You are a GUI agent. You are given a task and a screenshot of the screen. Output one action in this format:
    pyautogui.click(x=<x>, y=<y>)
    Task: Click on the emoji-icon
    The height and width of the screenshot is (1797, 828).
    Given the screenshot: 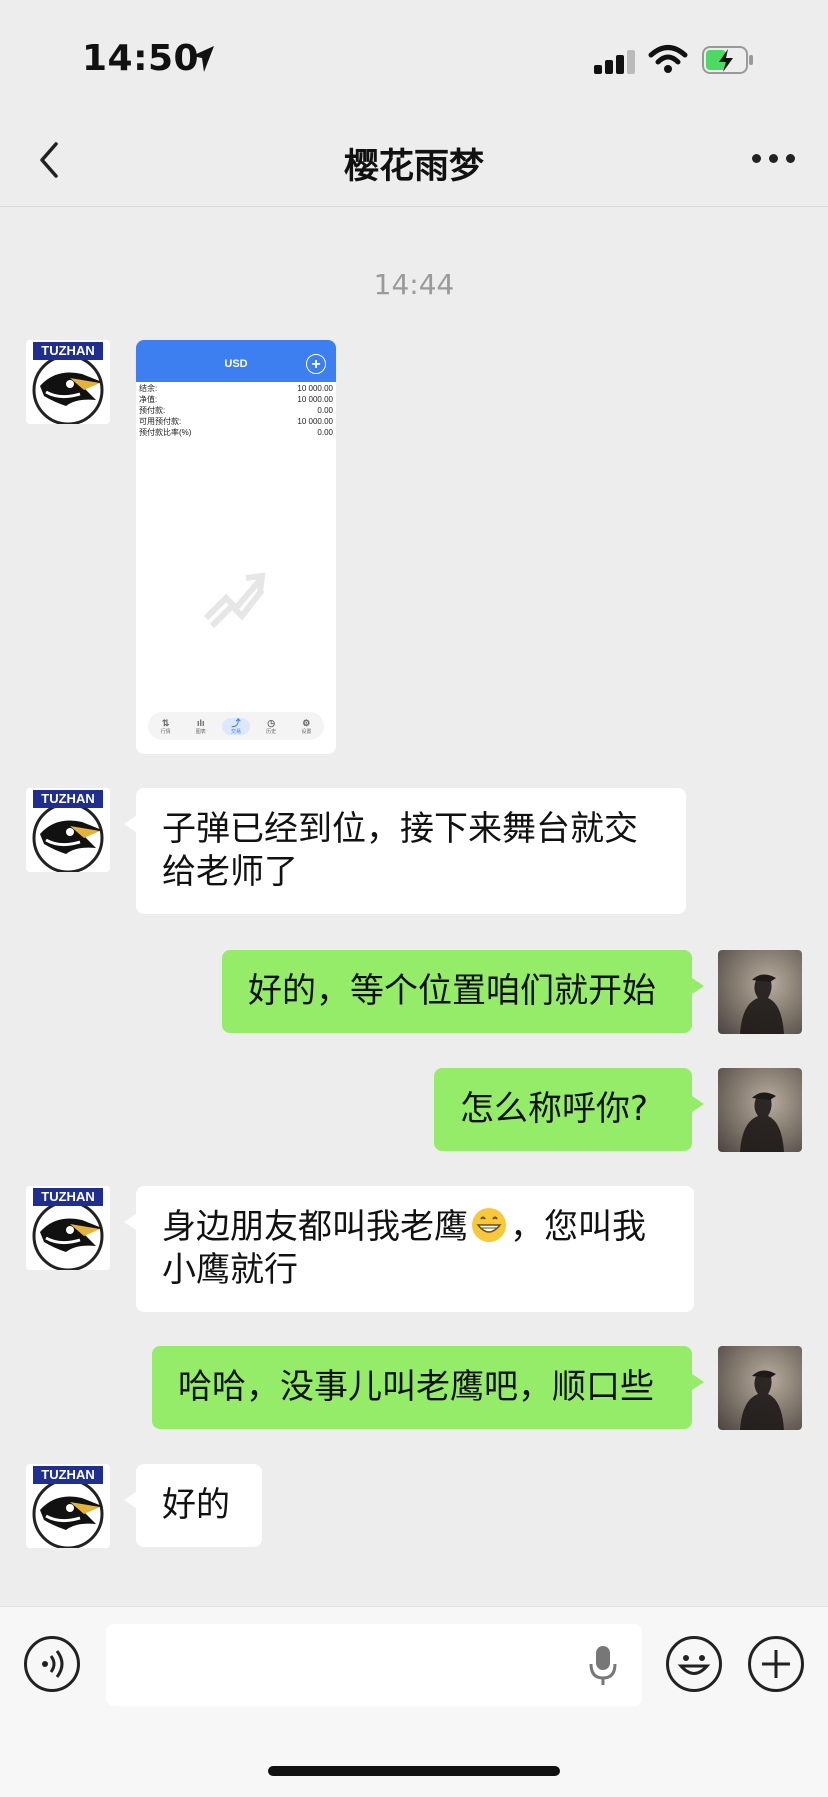 What is the action you would take?
    pyautogui.click(x=694, y=1664)
    